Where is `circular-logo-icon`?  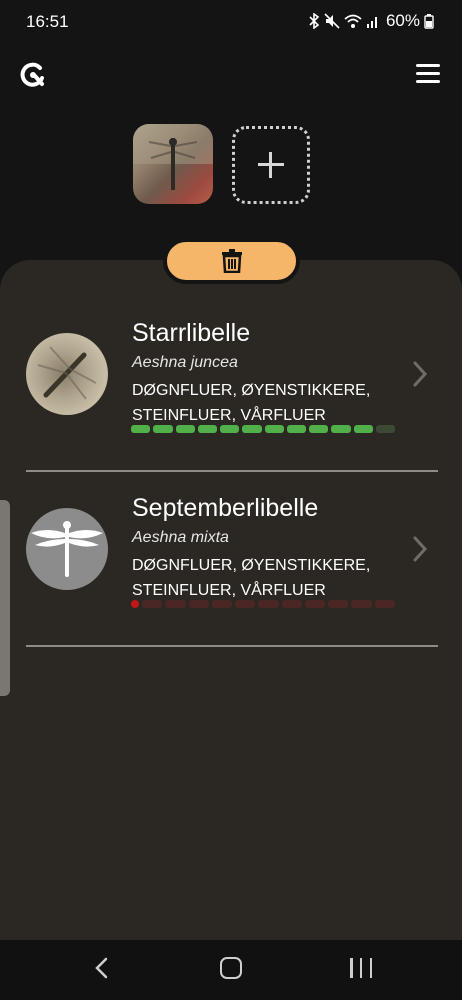 circular-logo-icon is located at coordinates (33, 75).